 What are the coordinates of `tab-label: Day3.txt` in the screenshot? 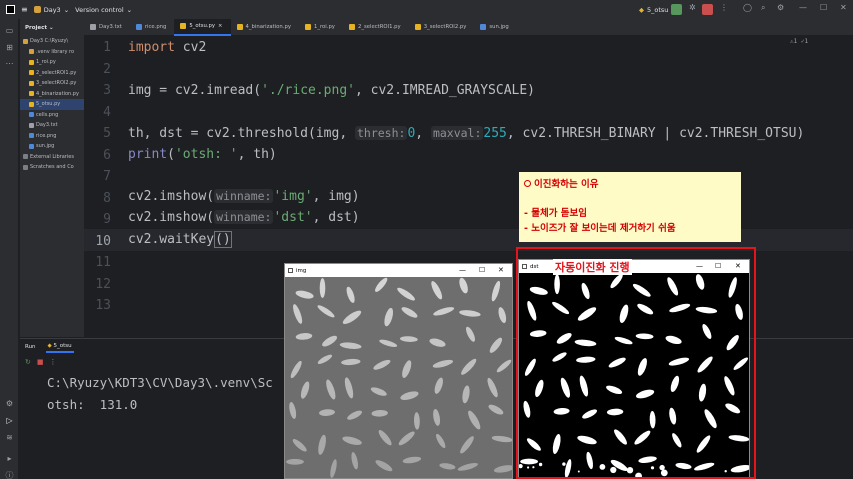 It's located at (110, 27).